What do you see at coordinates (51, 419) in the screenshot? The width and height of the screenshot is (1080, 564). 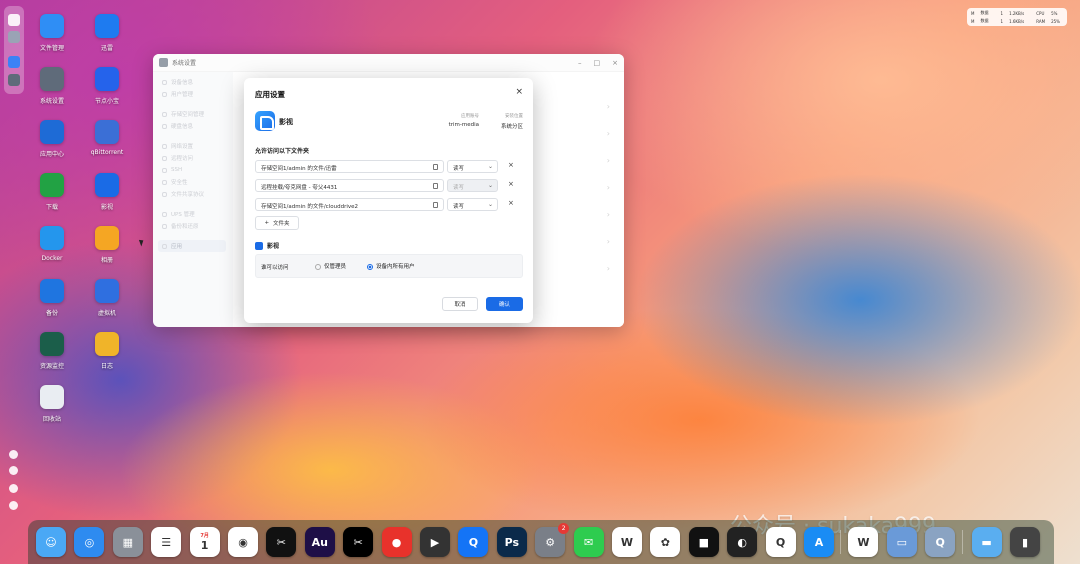 I see `desktop-icon-label: 回收站` at bounding box center [51, 419].